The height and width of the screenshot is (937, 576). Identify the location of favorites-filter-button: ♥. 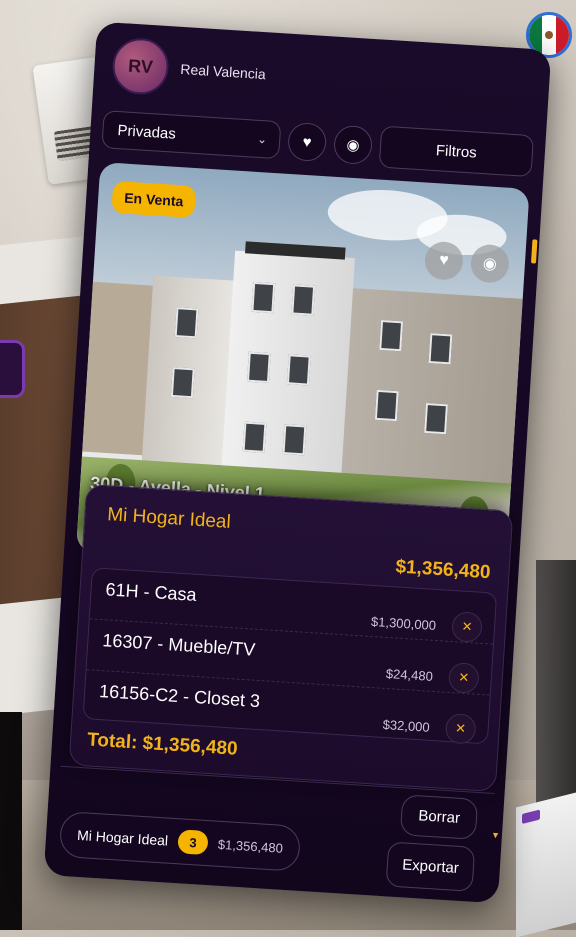
(307, 142).